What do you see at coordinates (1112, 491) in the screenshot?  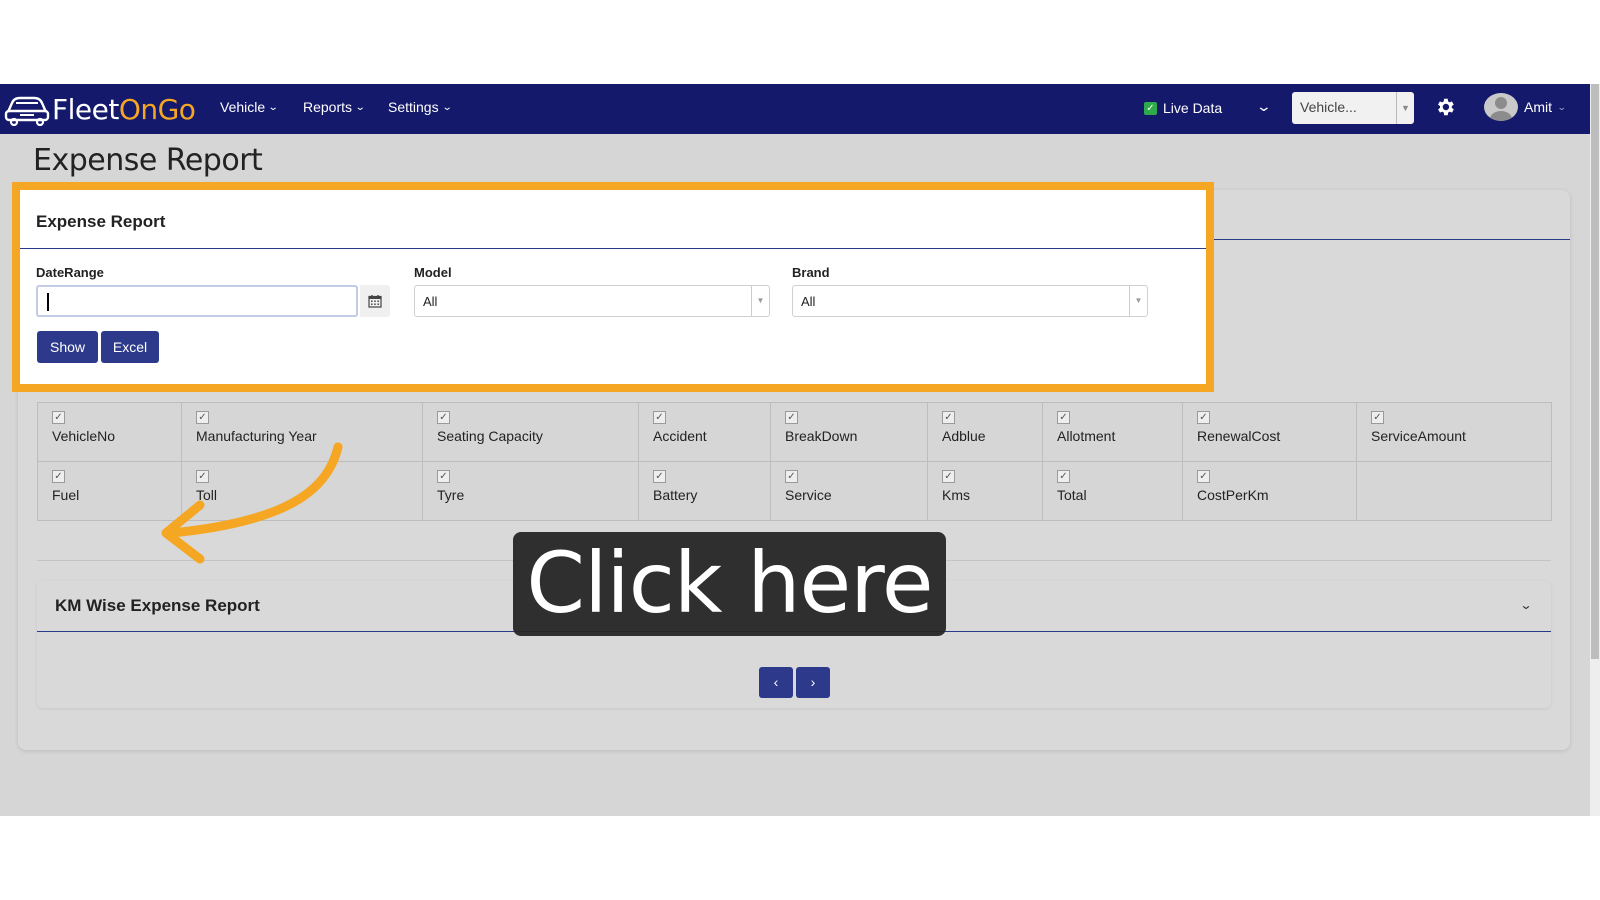 I see `column-option: ✓ Total` at bounding box center [1112, 491].